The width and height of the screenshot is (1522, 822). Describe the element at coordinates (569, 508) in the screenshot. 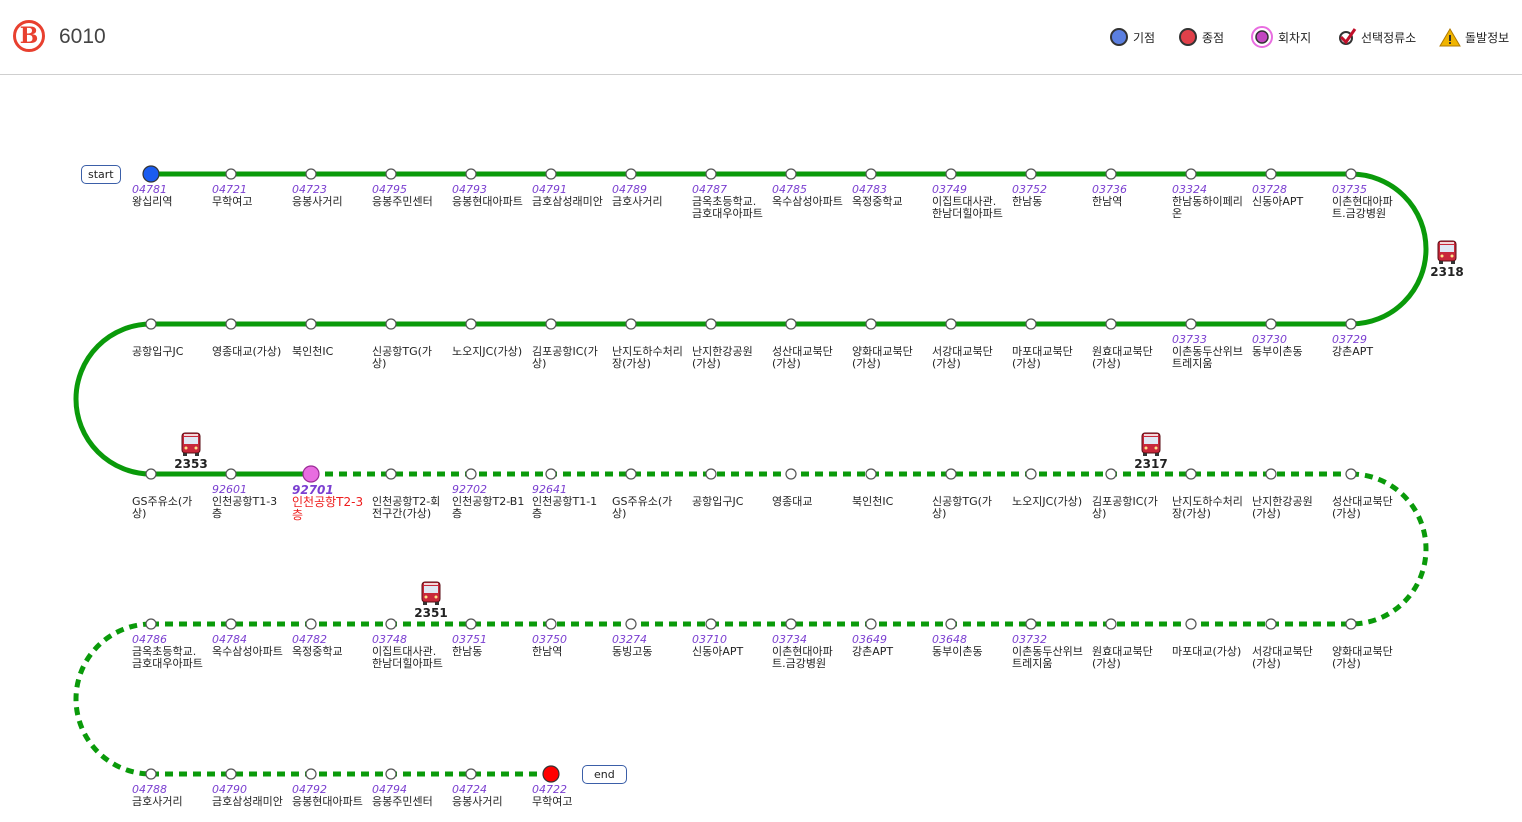

I see `stop-name-link: 인천공항T1-1층` at that location.